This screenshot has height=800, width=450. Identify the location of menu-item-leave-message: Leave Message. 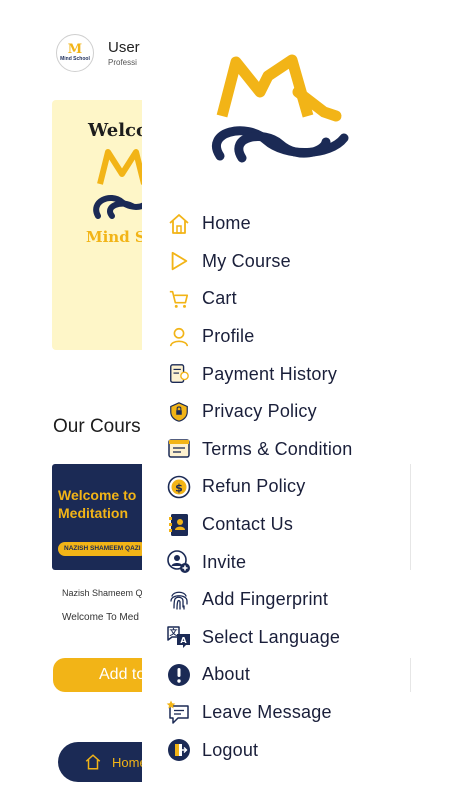
(259, 713).